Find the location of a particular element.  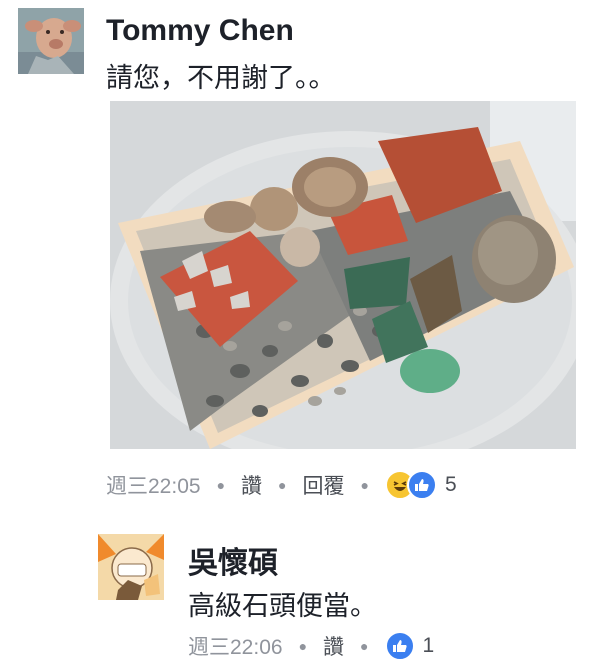

comment-meta: 週三22:05 ● 讚 ● 回覆 ● 5 is located at coordinates (281, 485).